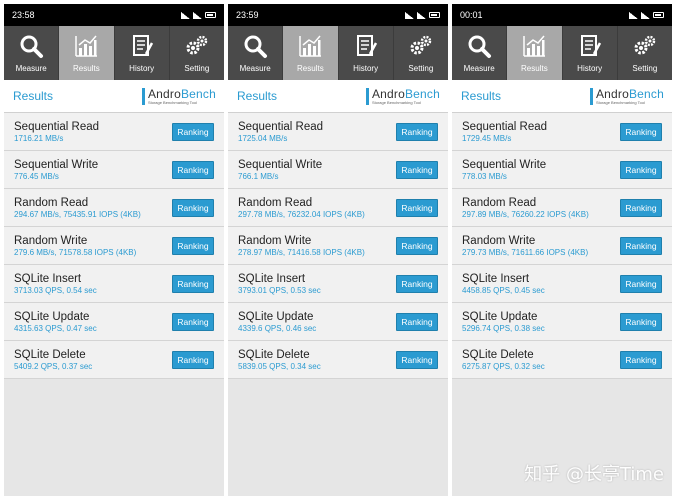 The width and height of the screenshot is (676, 500). I want to click on result-title: SQLite Update, so click(276, 316).